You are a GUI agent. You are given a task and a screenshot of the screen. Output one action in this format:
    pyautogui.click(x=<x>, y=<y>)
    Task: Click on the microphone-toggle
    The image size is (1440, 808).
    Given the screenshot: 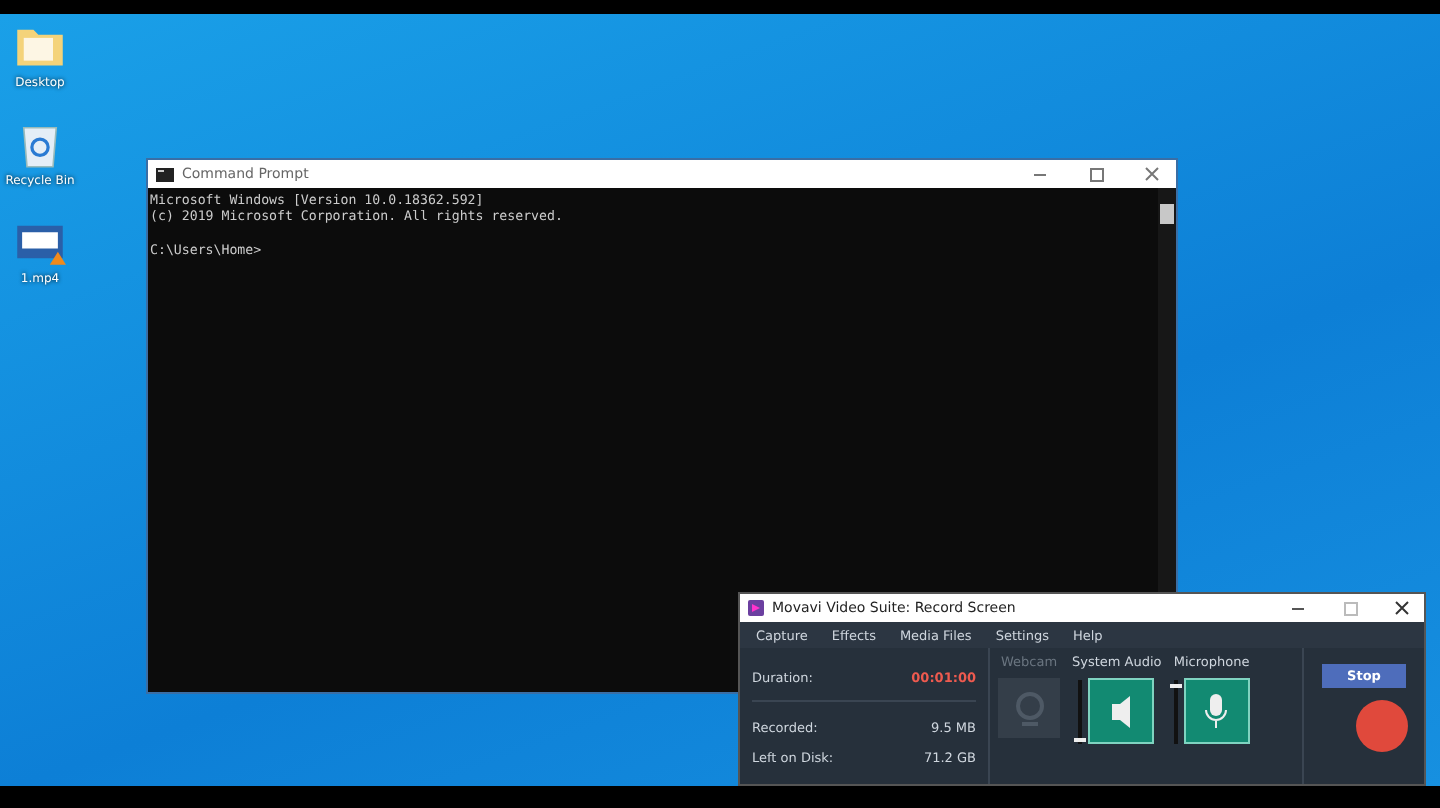 What is the action you would take?
    pyautogui.click(x=1216, y=711)
    